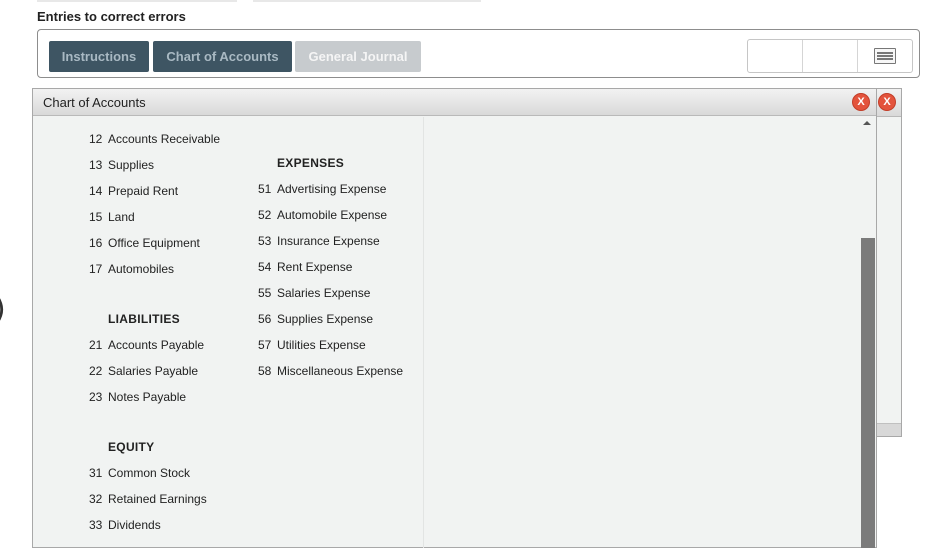 This screenshot has height=548, width=933. I want to click on scroll-up-arrow-icon, so click(867, 123).